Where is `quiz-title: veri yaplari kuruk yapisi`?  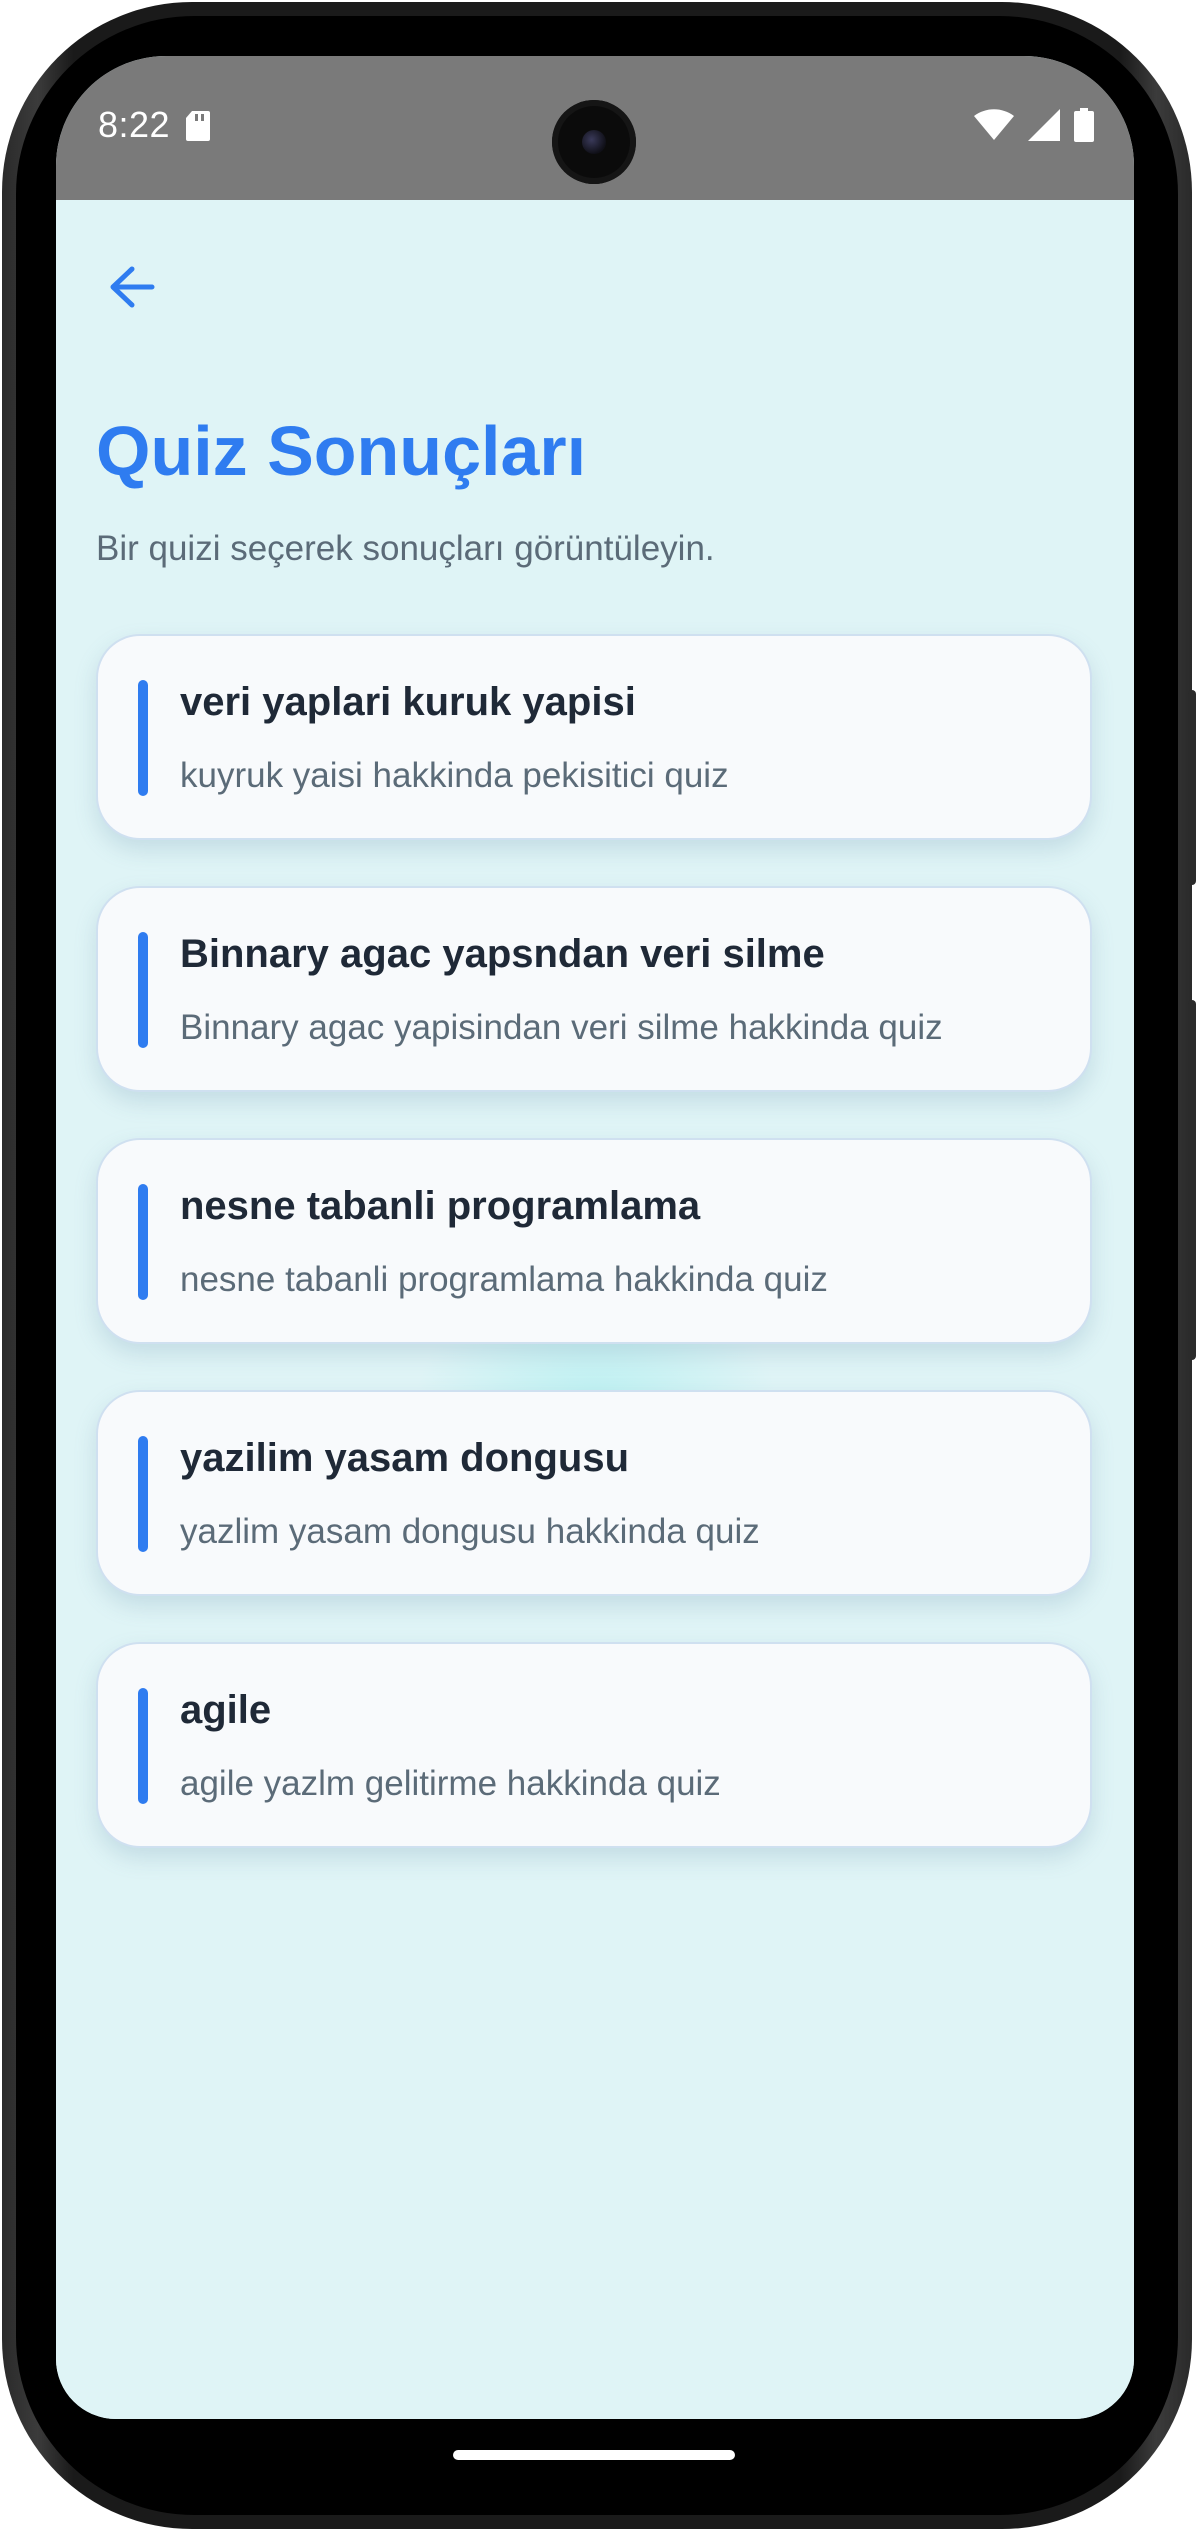 quiz-title: veri yaplari kuruk yapisi is located at coordinates (408, 702).